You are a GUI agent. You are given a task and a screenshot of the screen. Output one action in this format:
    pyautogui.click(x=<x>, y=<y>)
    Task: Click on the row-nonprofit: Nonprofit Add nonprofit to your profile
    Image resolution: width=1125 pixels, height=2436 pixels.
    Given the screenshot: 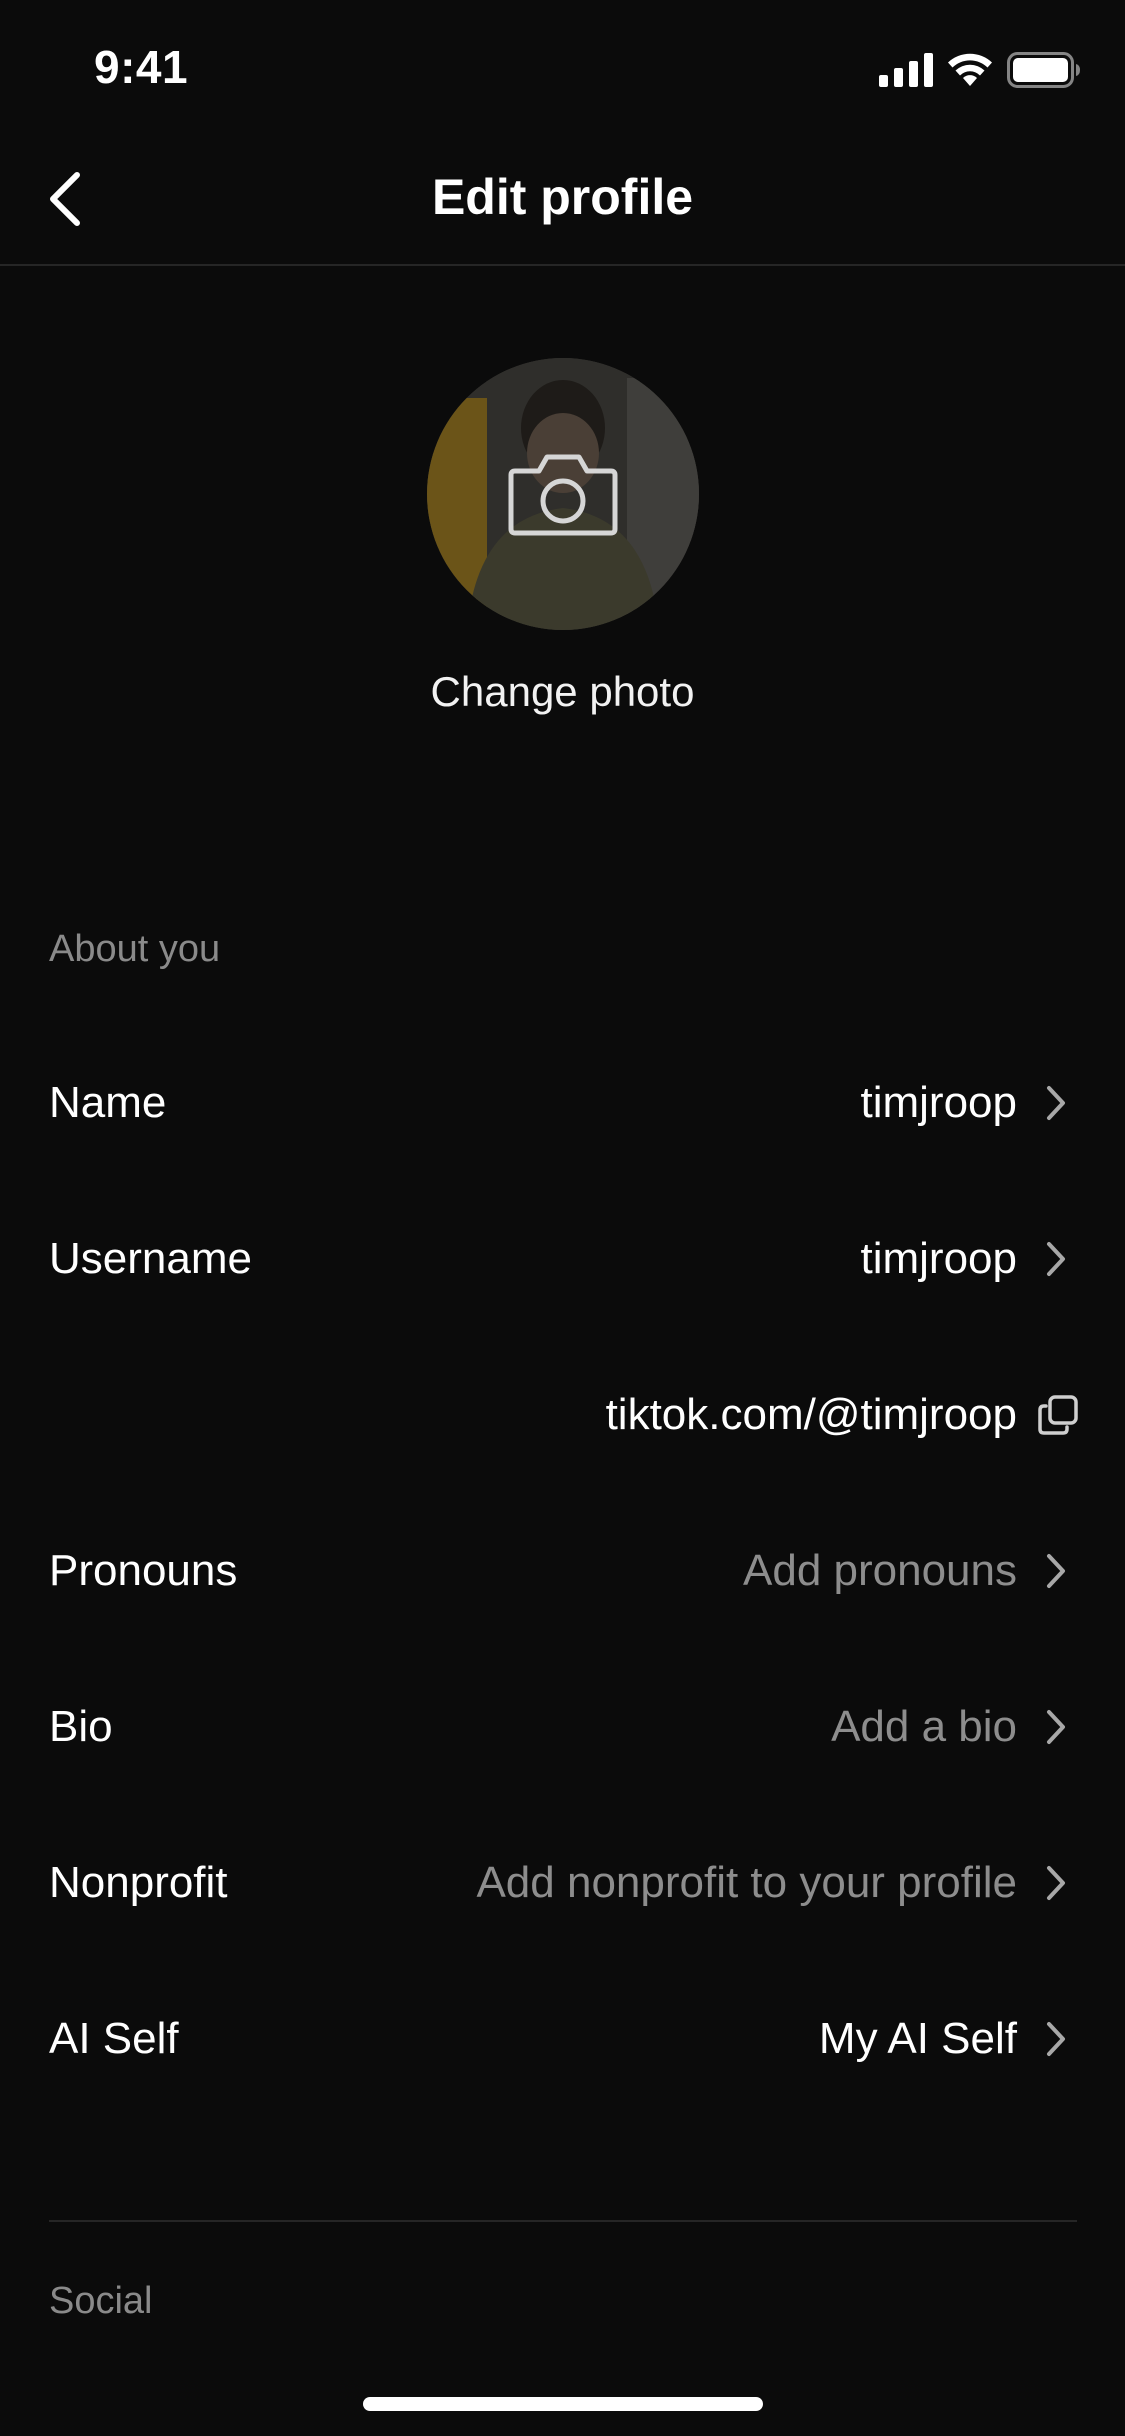 What is the action you would take?
    pyautogui.click(x=562, y=1883)
    